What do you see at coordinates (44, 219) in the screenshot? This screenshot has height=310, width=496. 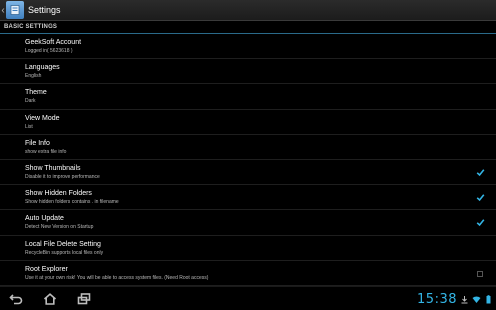 I see `setting-title: Auto Update` at bounding box center [44, 219].